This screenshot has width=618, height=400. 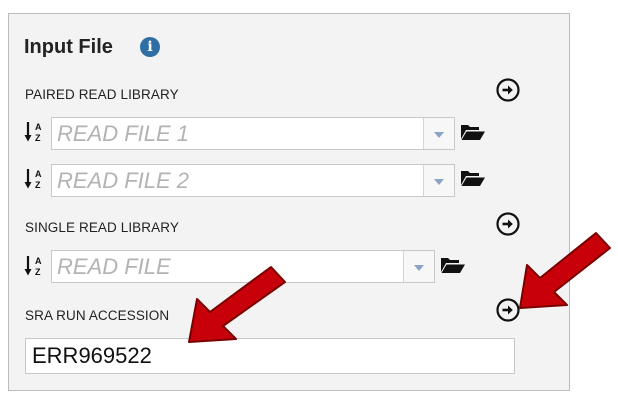 I want to click on single-read-library-label: SINGLE READ LIBRARY, so click(x=102, y=227).